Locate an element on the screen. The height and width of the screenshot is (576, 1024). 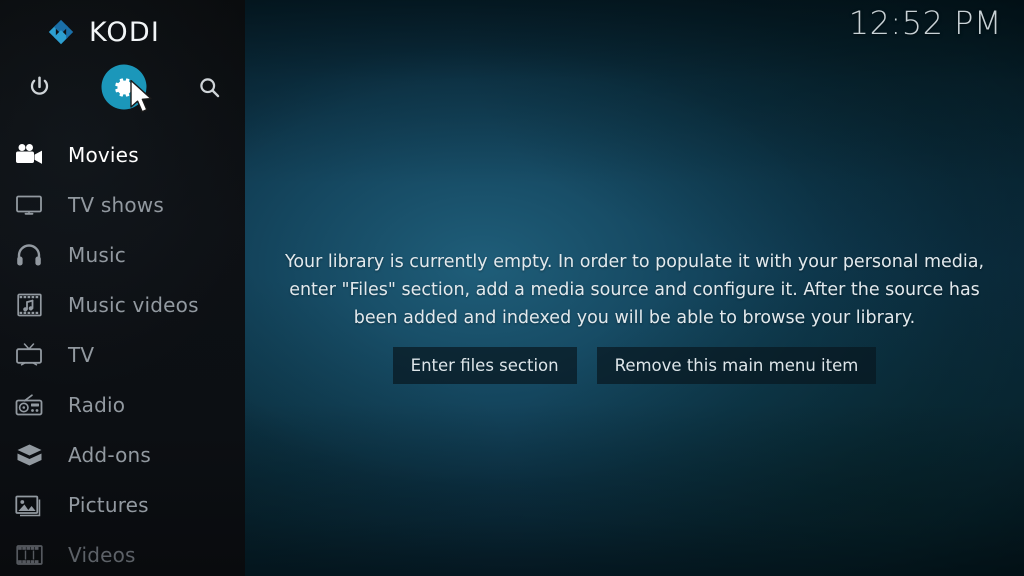
sidebar-item-tv-shows: TV shows is located at coordinates (122, 205).